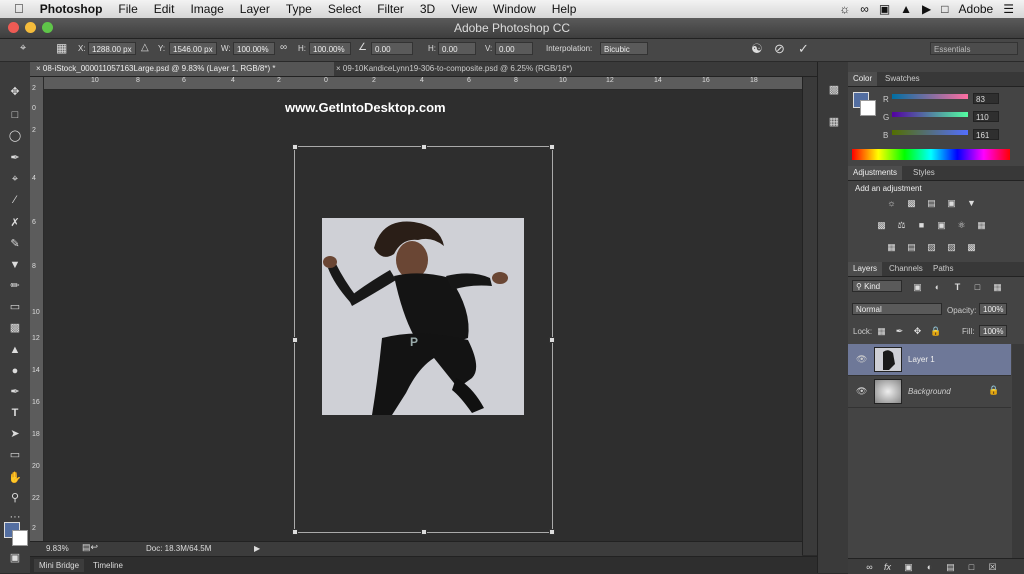 The width and height of the screenshot is (1024, 574). Describe the element at coordinates (15, 350) in the screenshot. I see `blur-tool-icon: ▲` at that location.